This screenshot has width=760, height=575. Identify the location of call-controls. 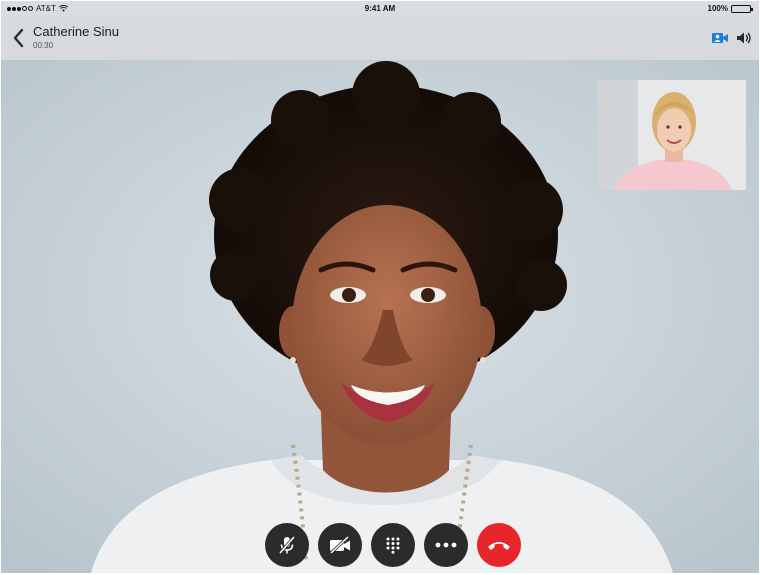
(380, 545).